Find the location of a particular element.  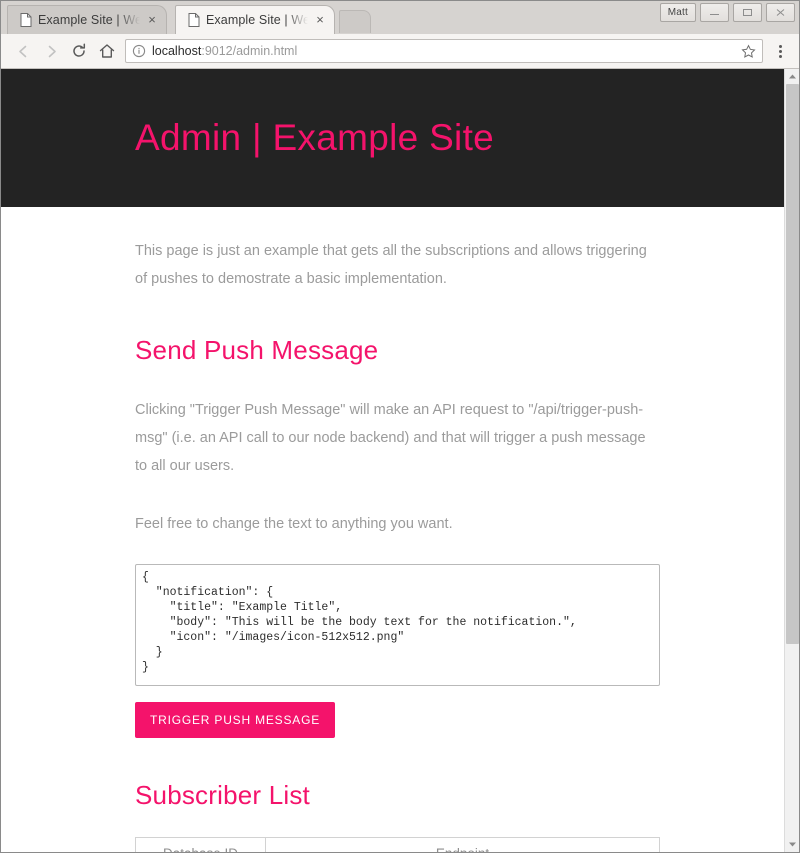

address-bar-text: localhost:9012/admin.html is located at coordinates (443, 51).